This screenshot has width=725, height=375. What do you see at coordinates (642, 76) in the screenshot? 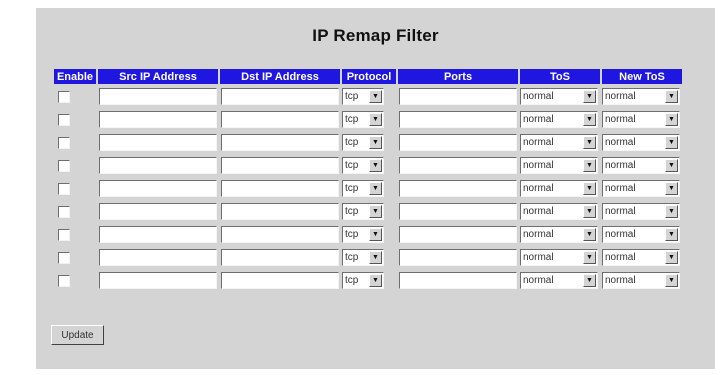
I see `column-header-new-tos: New ToS` at bounding box center [642, 76].